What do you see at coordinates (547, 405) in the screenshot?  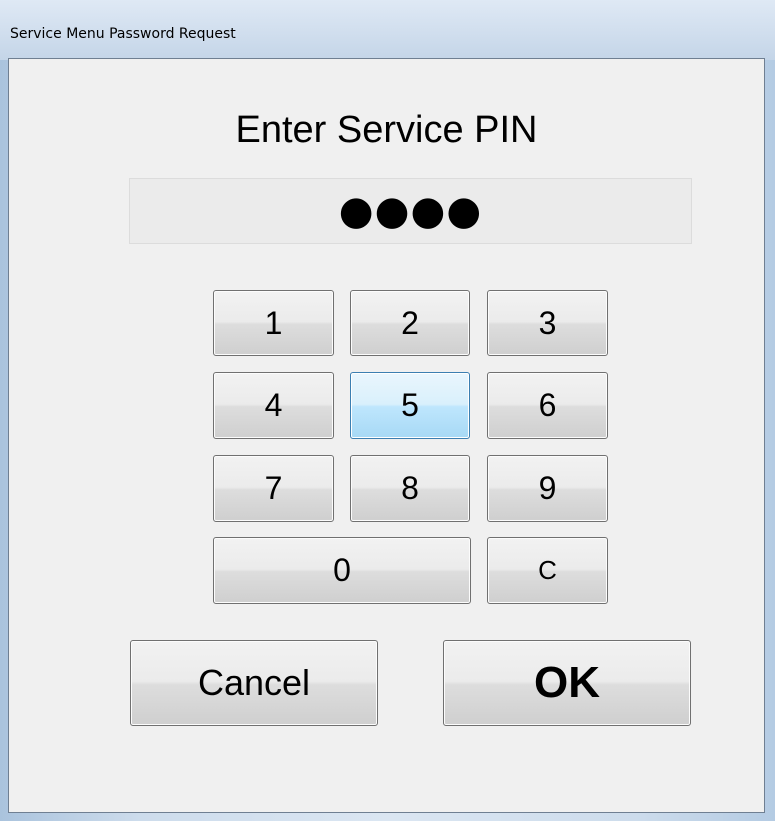 I see `key-6-button: 6` at bounding box center [547, 405].